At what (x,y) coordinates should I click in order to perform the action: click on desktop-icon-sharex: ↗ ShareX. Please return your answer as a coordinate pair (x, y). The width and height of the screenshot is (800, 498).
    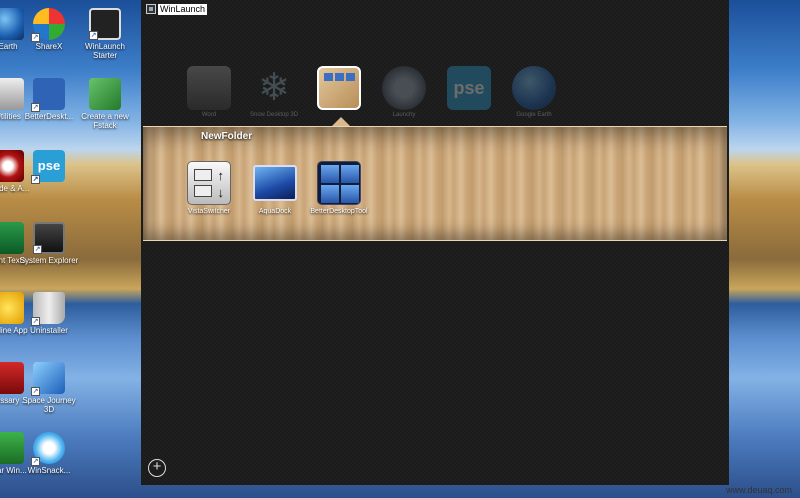
    Looking at the image, I should click on (49, 29).